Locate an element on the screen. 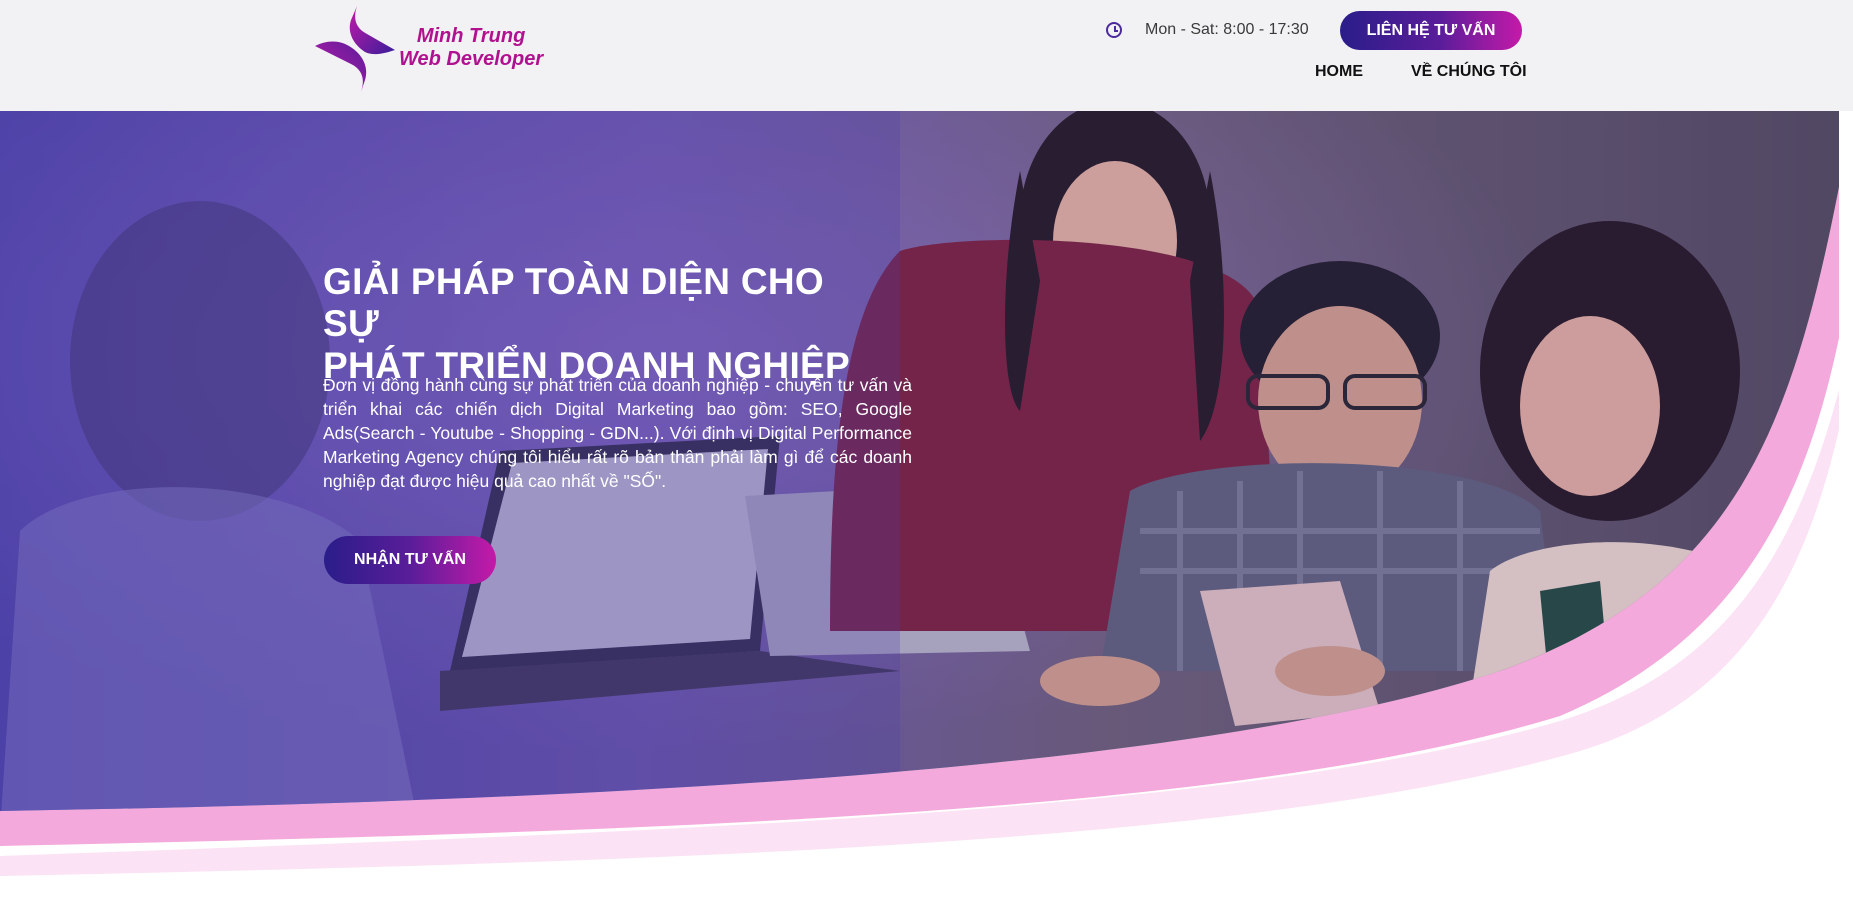  logo-mark-icon is located at coordinates (355, 49).